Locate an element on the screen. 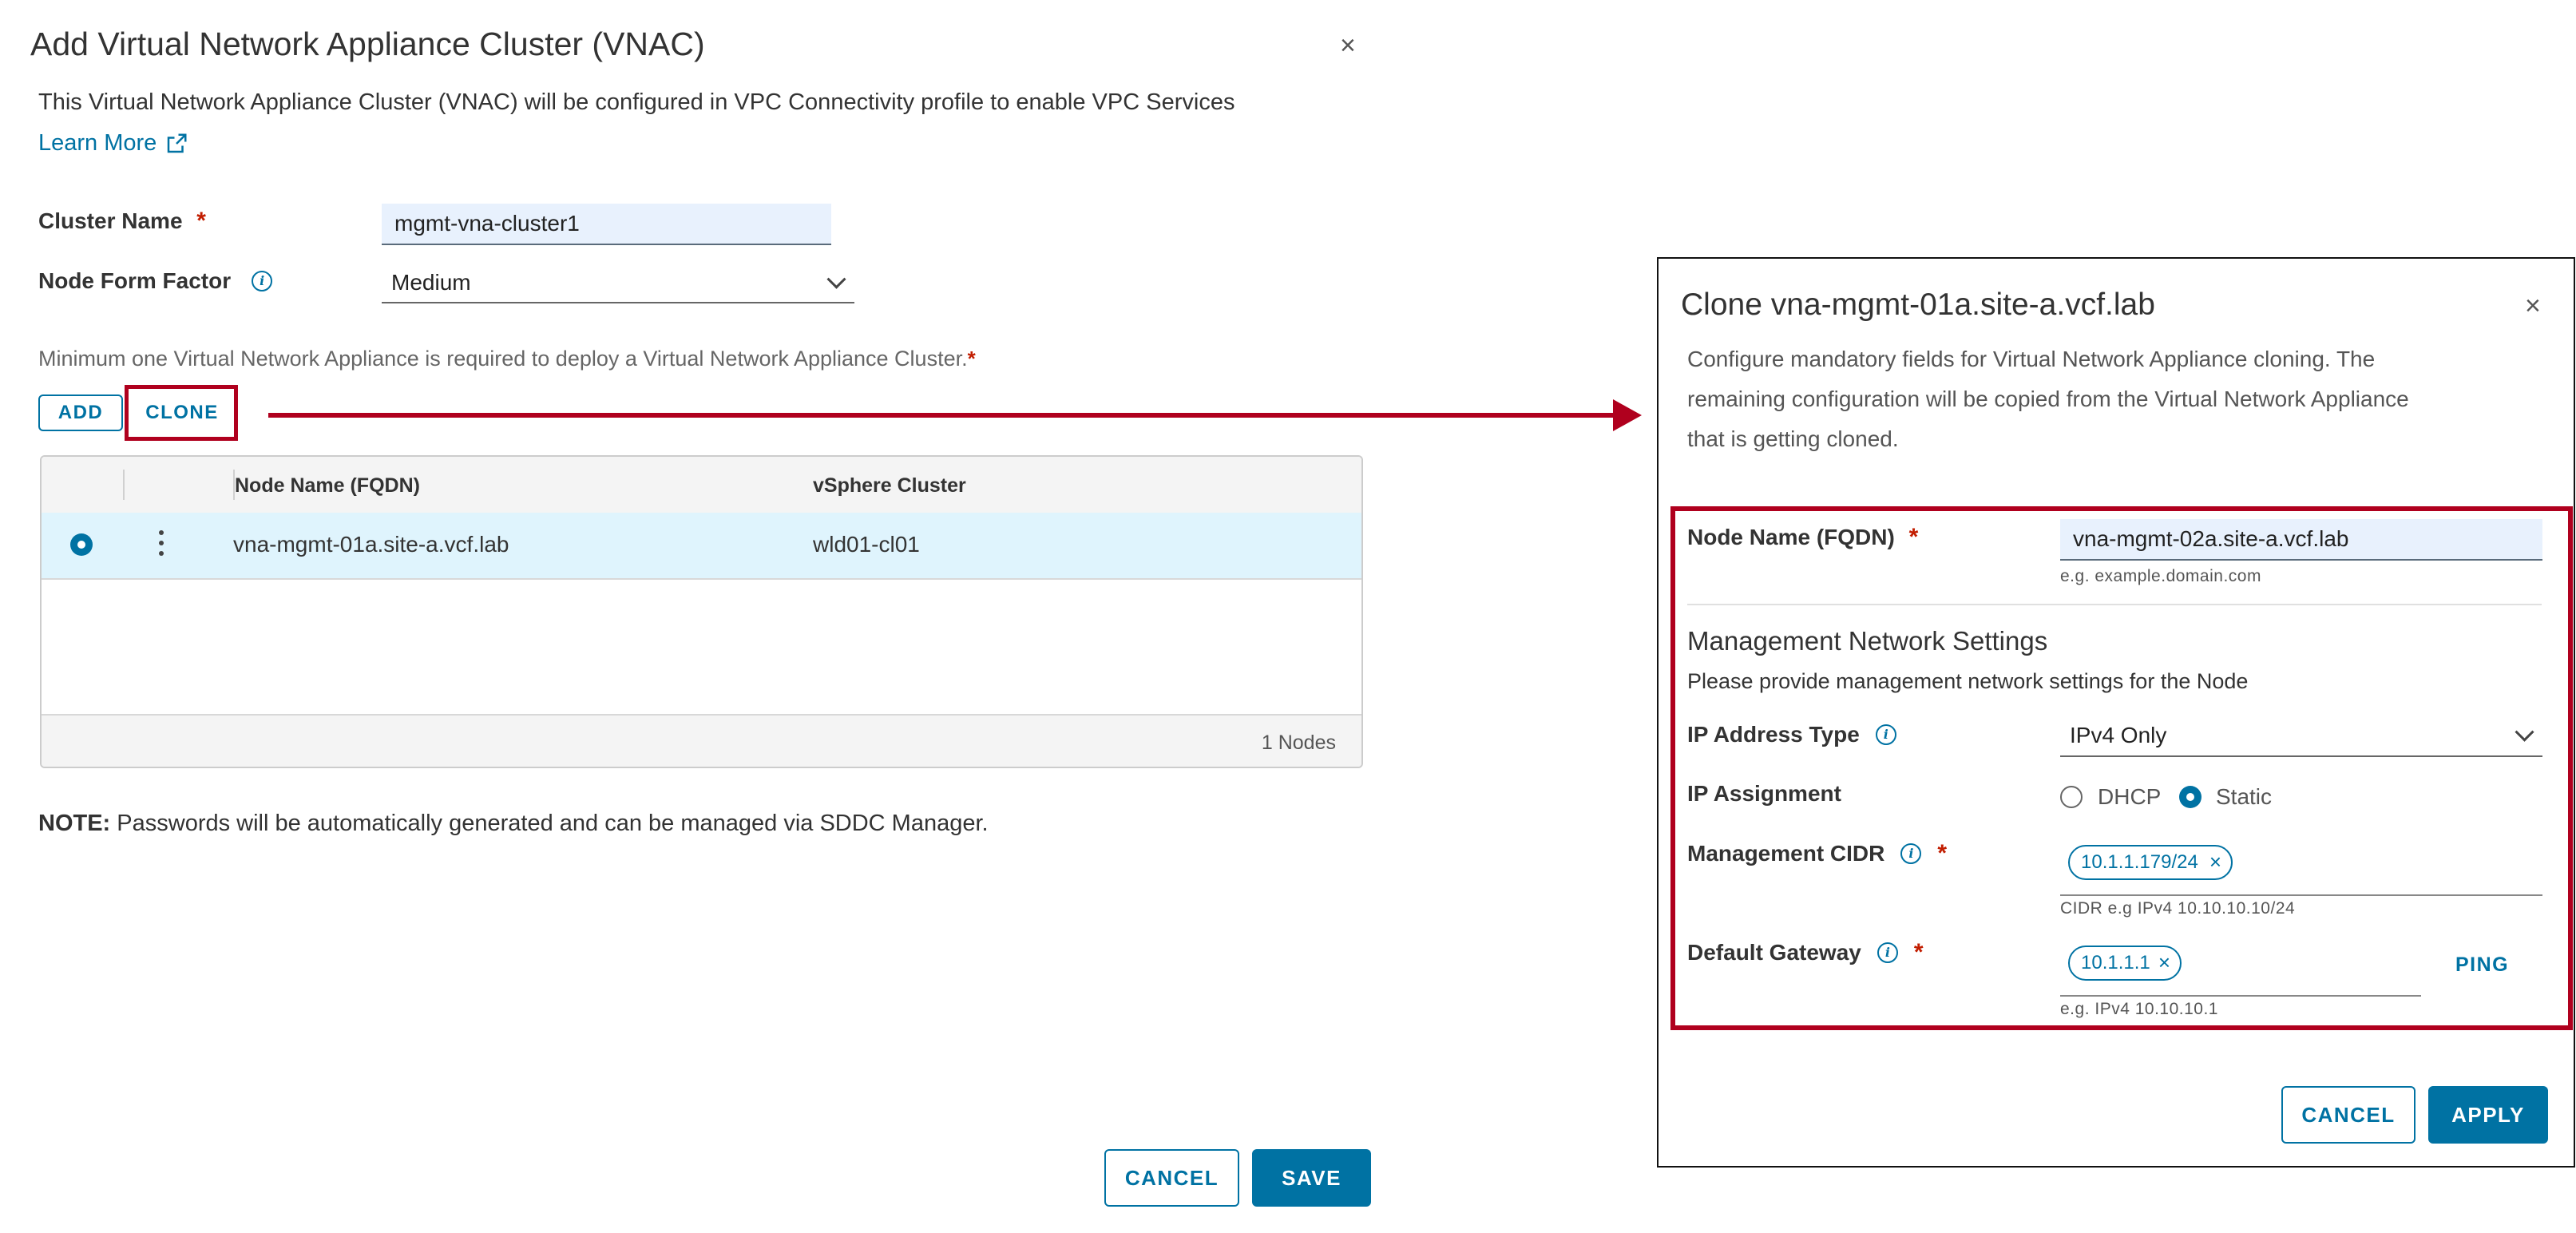 This screenshot has height=1233, width=2576. clone-highlight-box is located at coordinates (181, 413).